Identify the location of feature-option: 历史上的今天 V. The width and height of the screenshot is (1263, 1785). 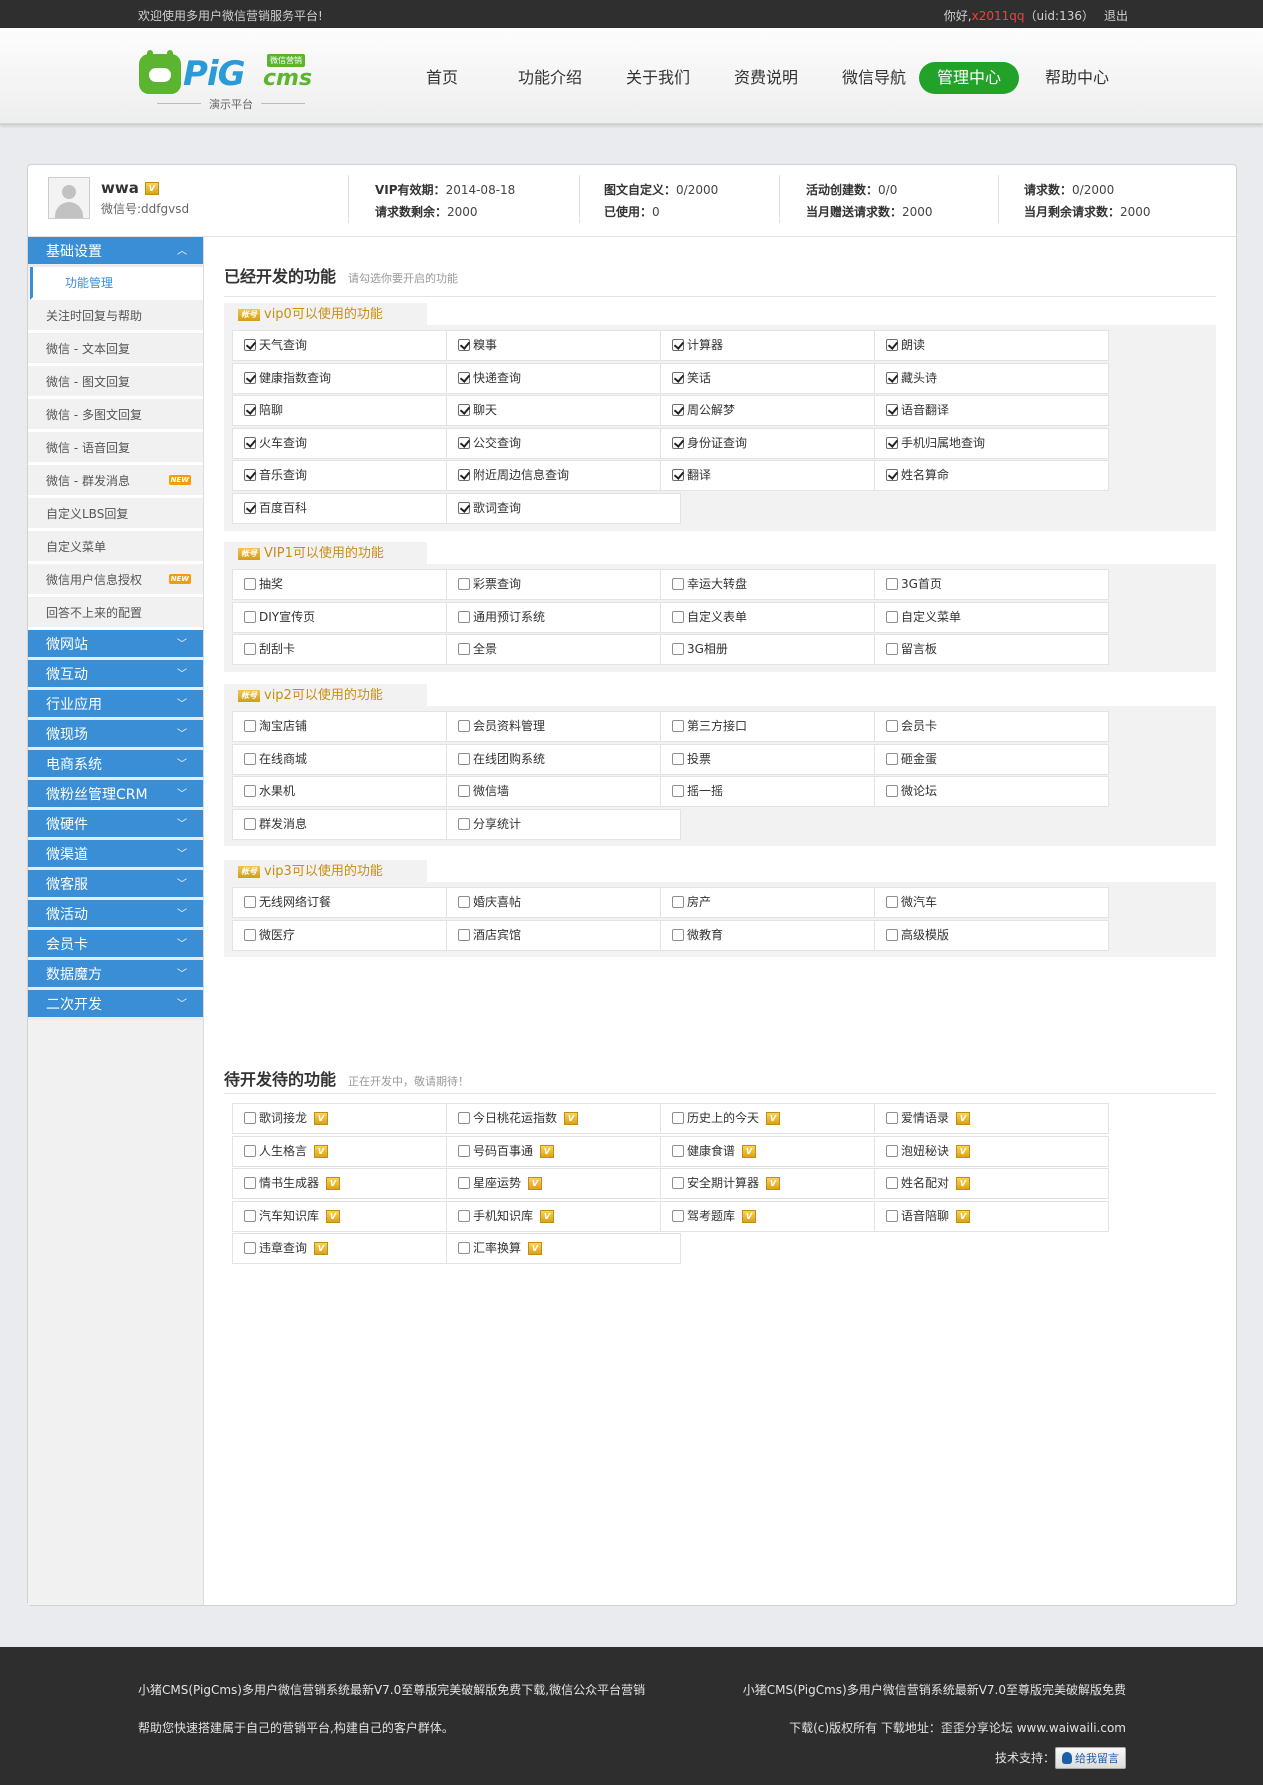
(777, 1118).